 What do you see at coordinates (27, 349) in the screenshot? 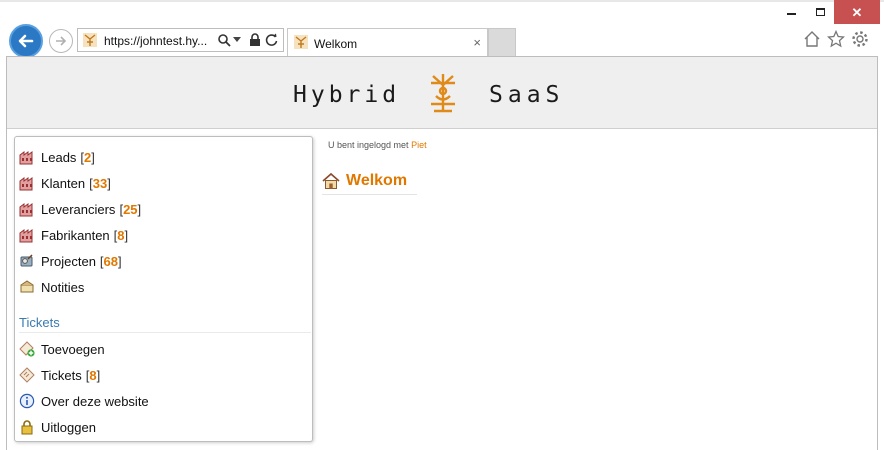
I see `ticket-add-icon` at bounding box center [27, 349].